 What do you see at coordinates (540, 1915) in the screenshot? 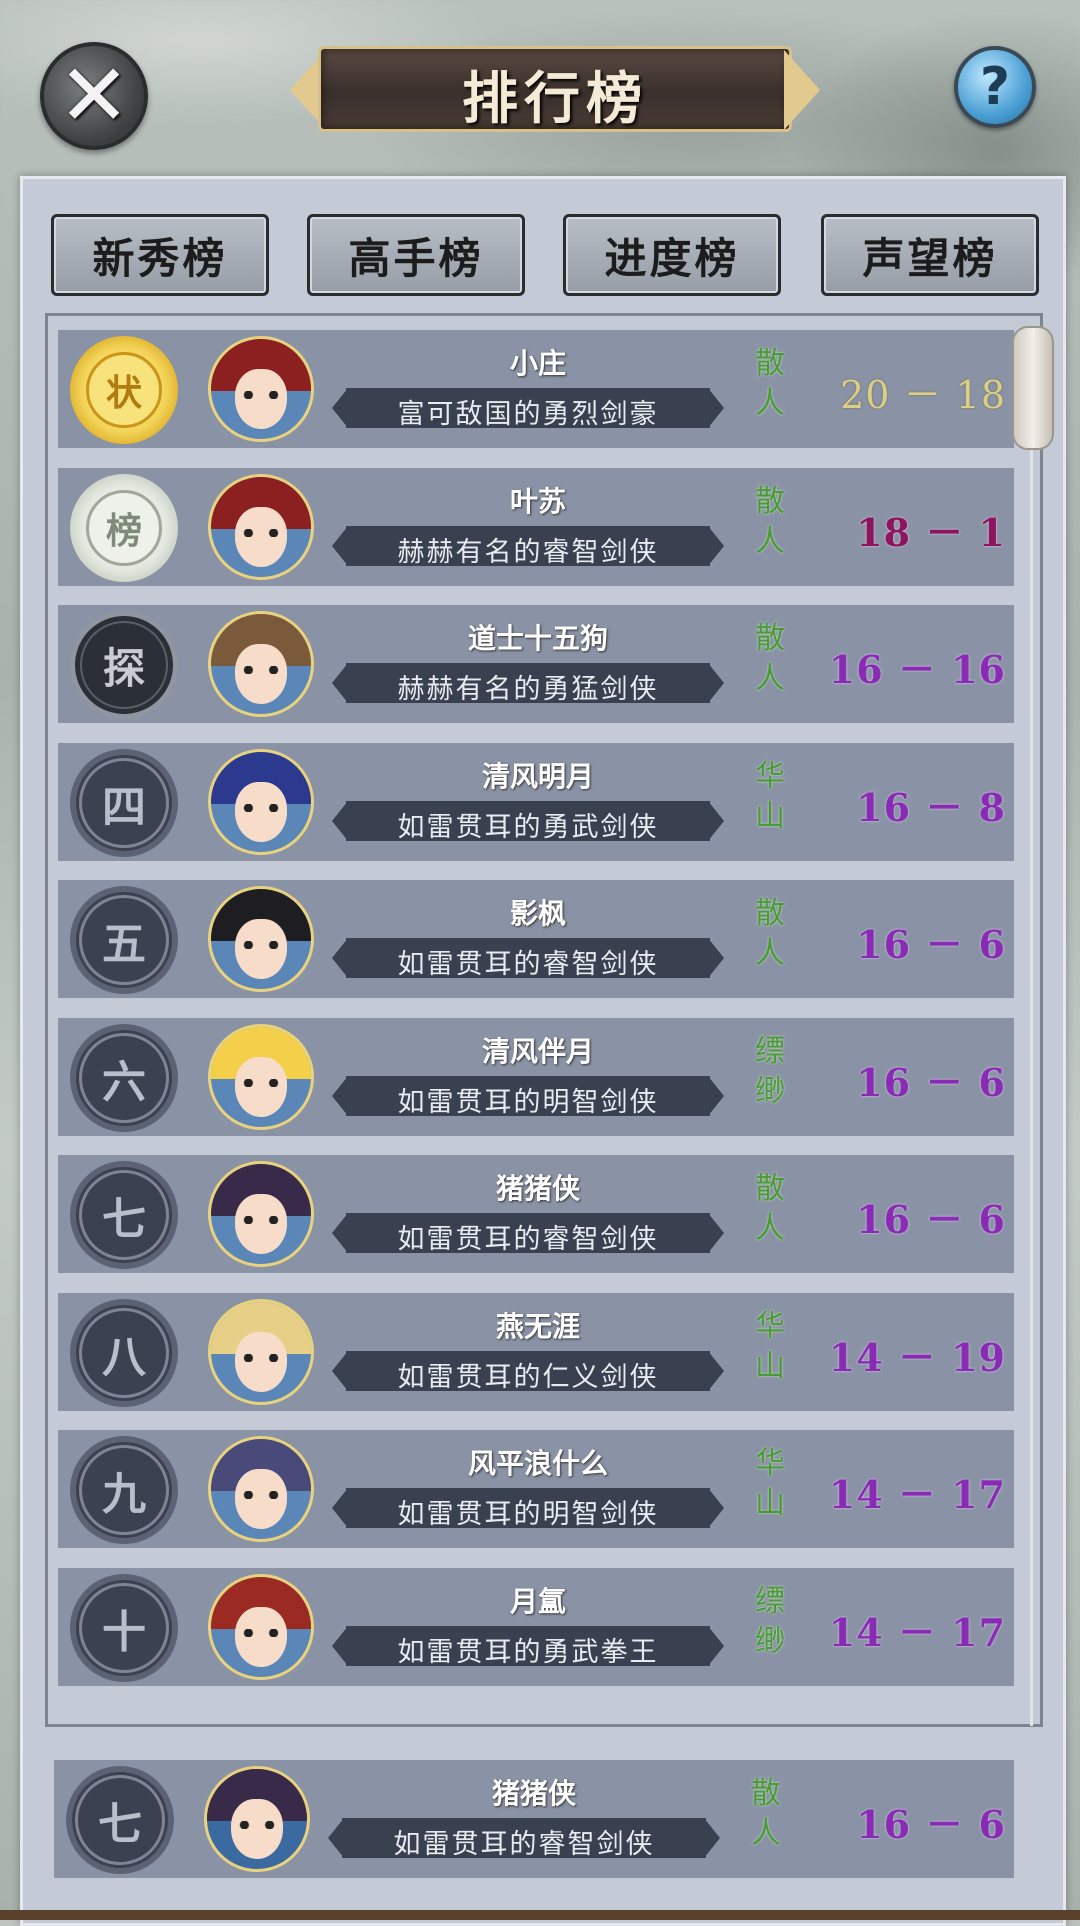
I see `bottom-edge` at bounding box center [540, 1915].